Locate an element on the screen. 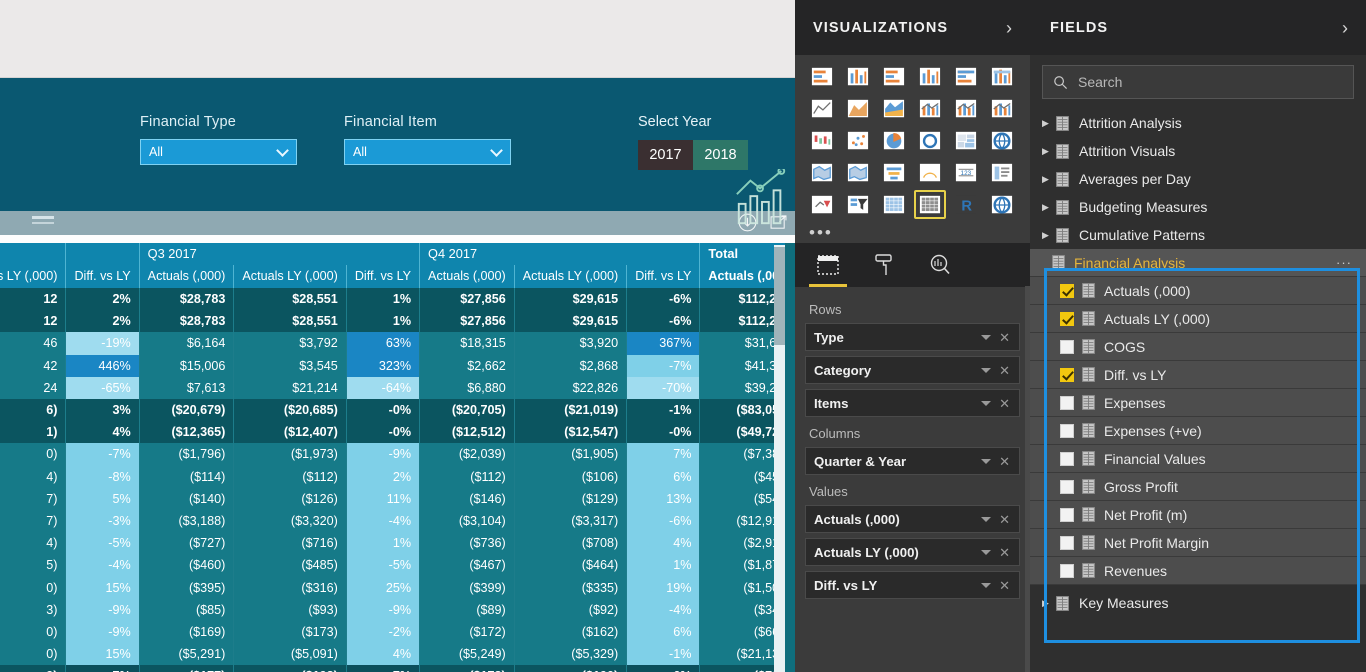 The image size is (1366, 672). line-chart-icon is located at coordinates (822, 108).